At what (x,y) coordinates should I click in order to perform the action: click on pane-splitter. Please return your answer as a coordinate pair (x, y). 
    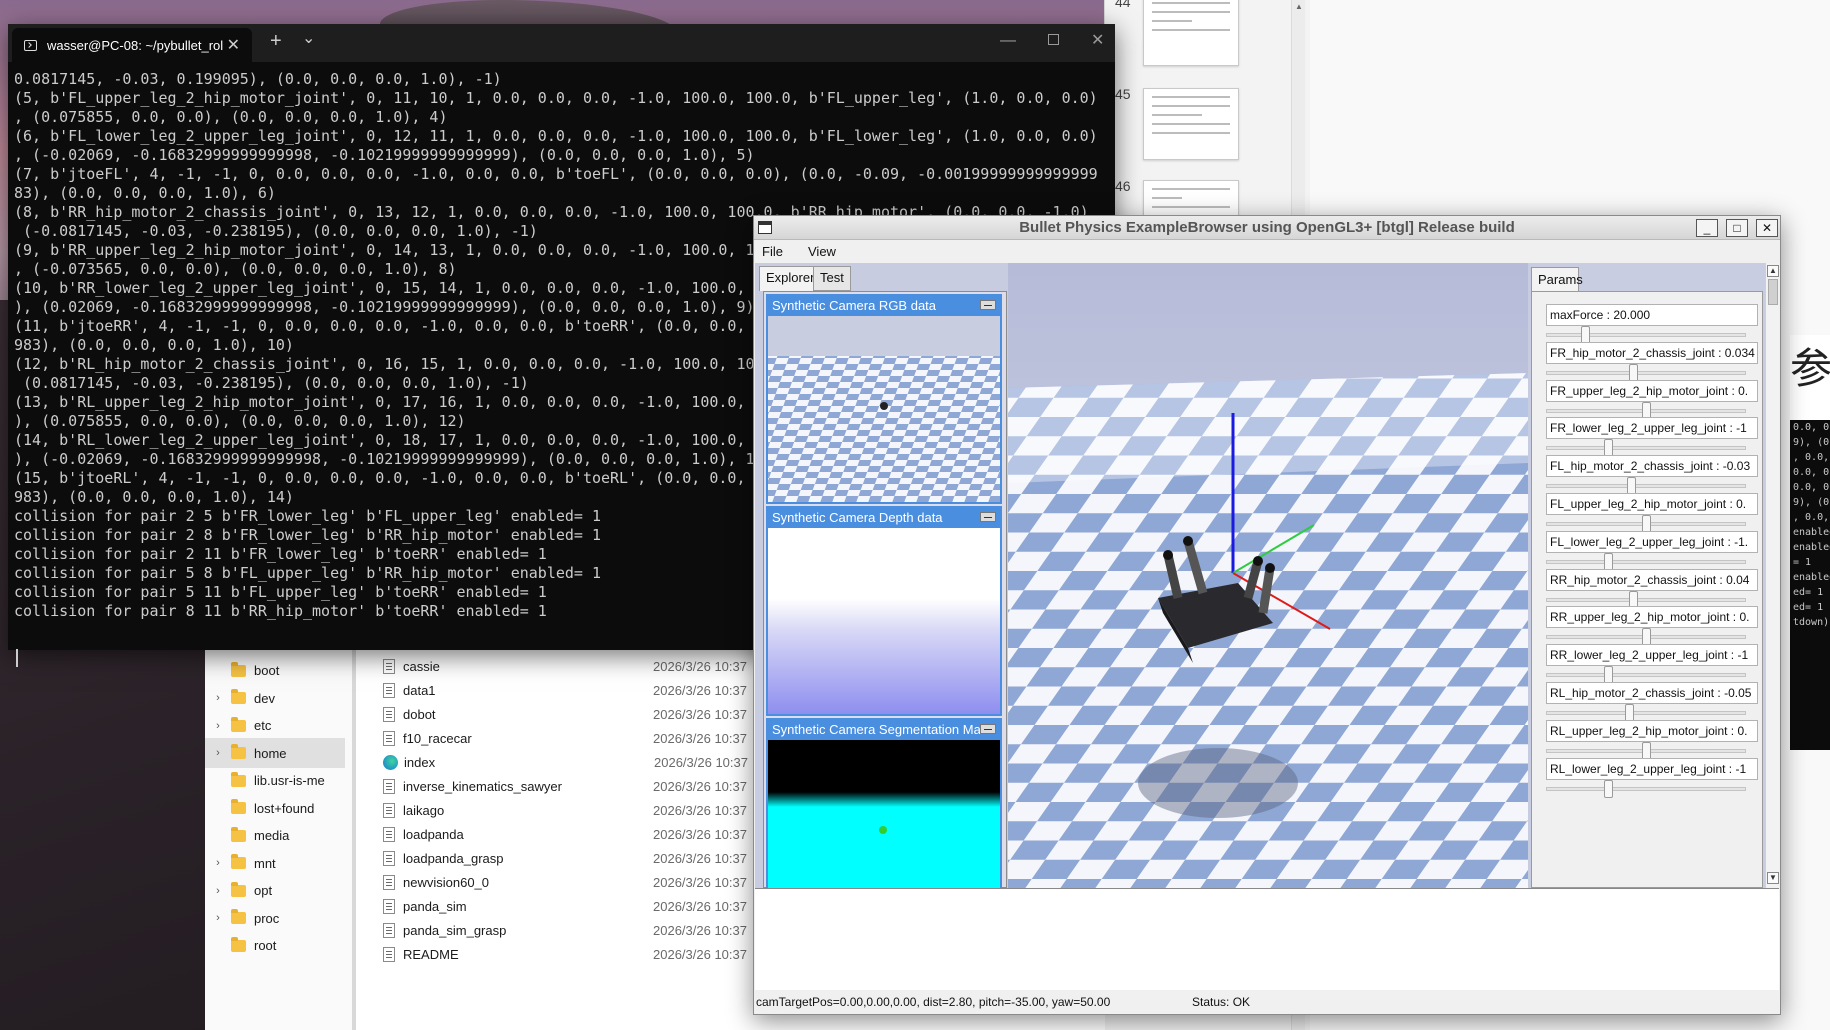
    Looking at the image, I should click on (354, 835).